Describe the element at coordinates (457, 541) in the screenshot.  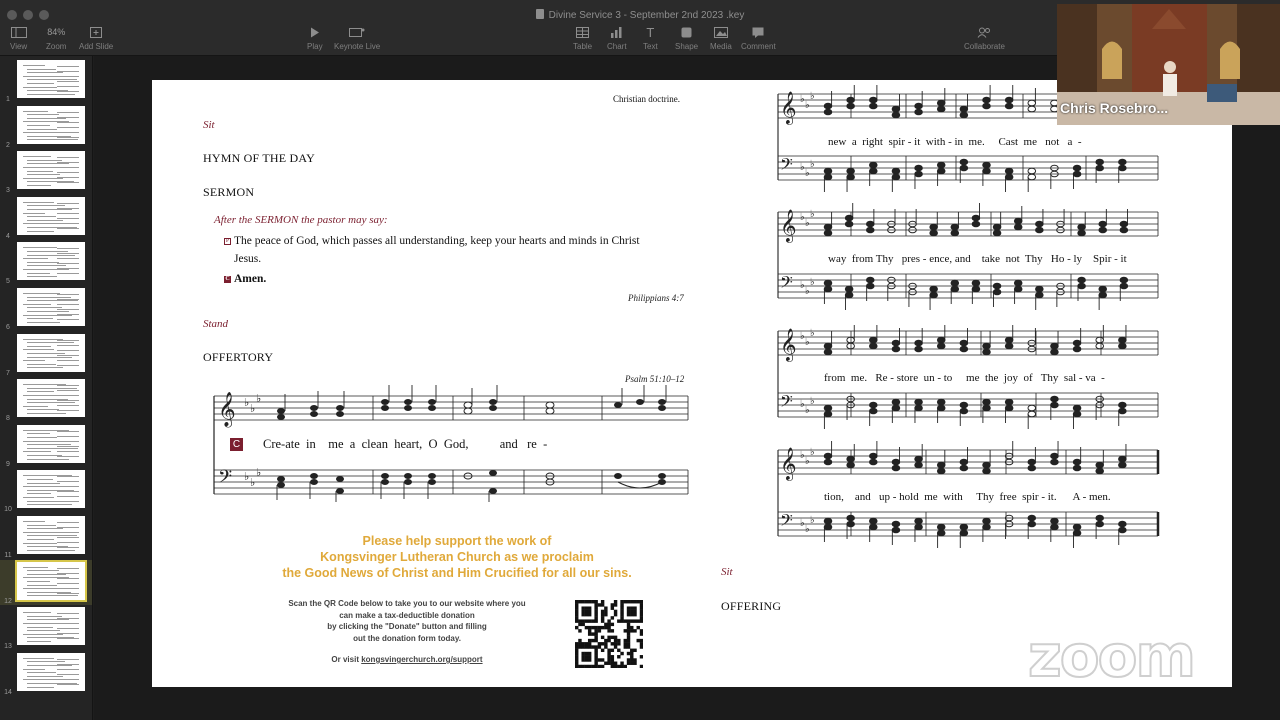
I see `promo-line-1: Please help support the work of` at that location.